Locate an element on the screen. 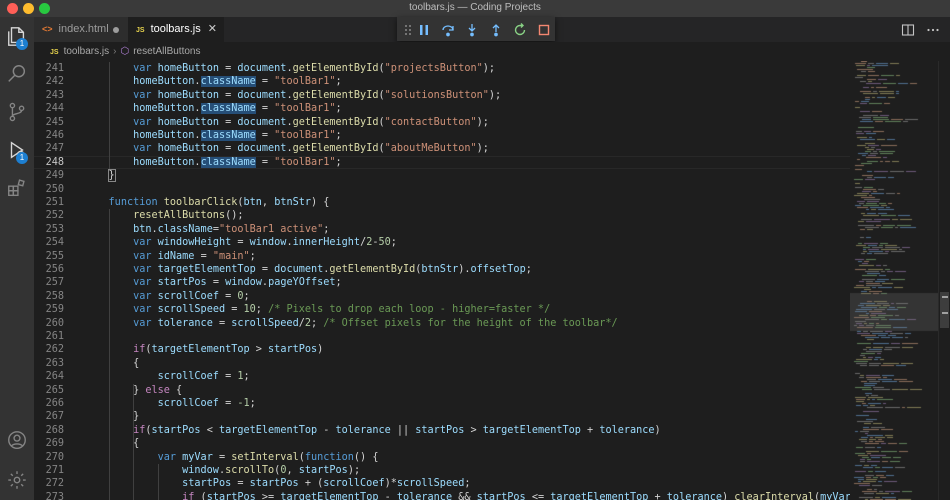  symbol-method-icon: ⬡ is located at coordinates (125, 51).